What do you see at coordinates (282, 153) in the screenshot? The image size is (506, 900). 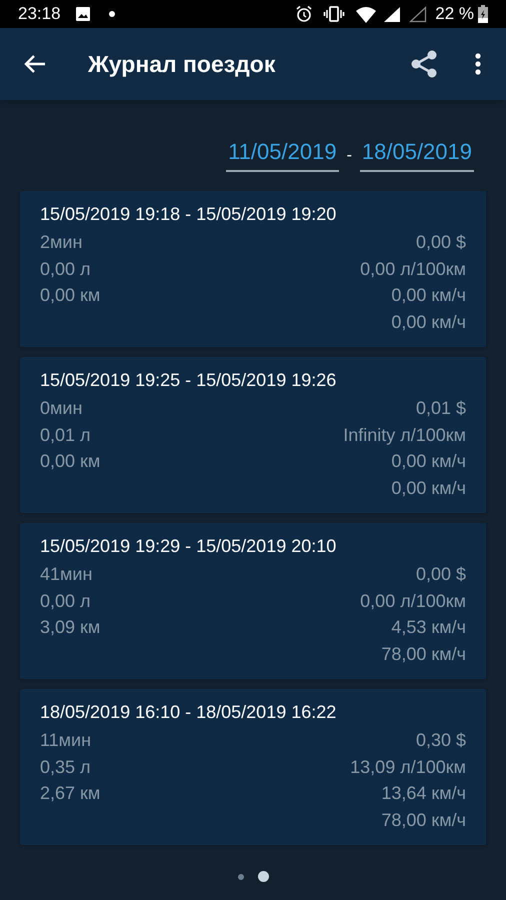 I see `start-date-field: 11/05/2019` at bounding box center [282, 153].